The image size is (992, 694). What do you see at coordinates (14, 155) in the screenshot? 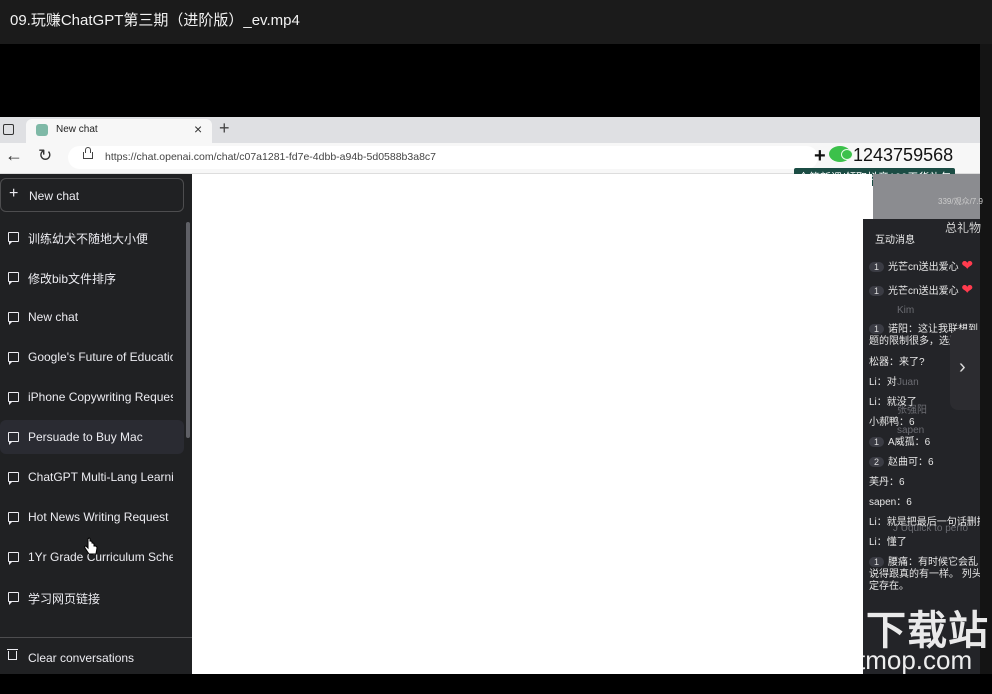
I see `back-arrow-icon: ←` at bounding box center [14, 155].